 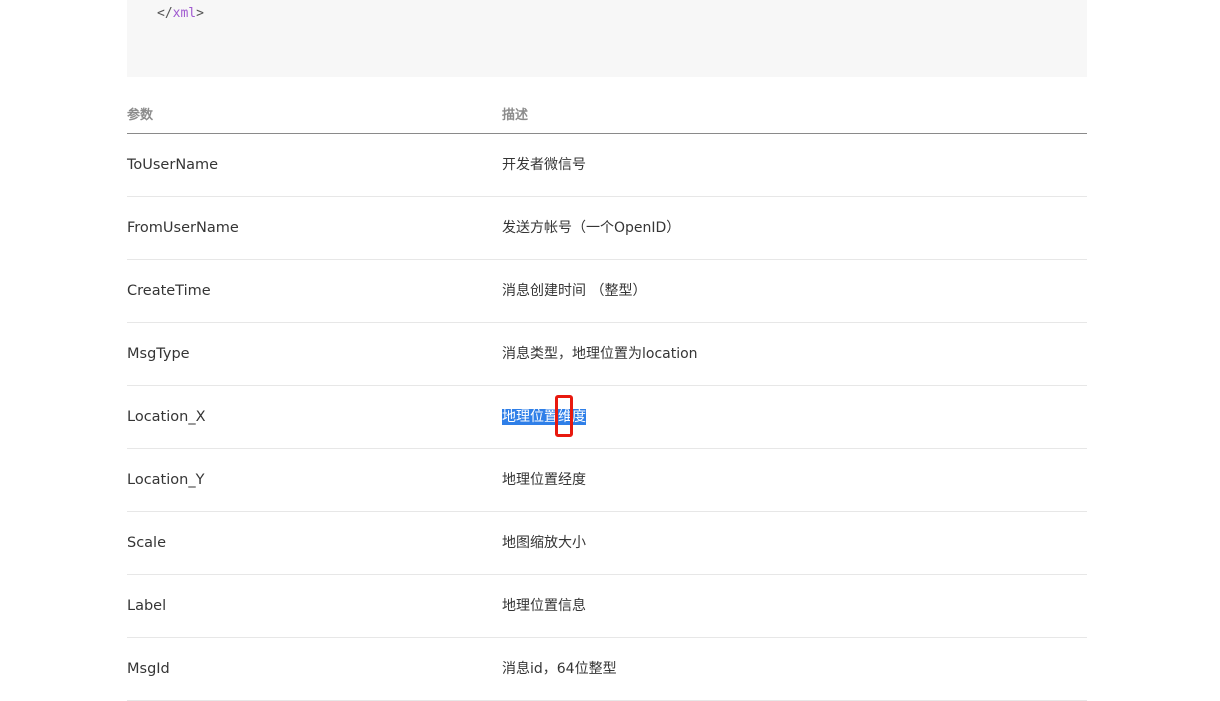 I want to click on table-row: Label 地理位置信息, so click(x=607, y=606).